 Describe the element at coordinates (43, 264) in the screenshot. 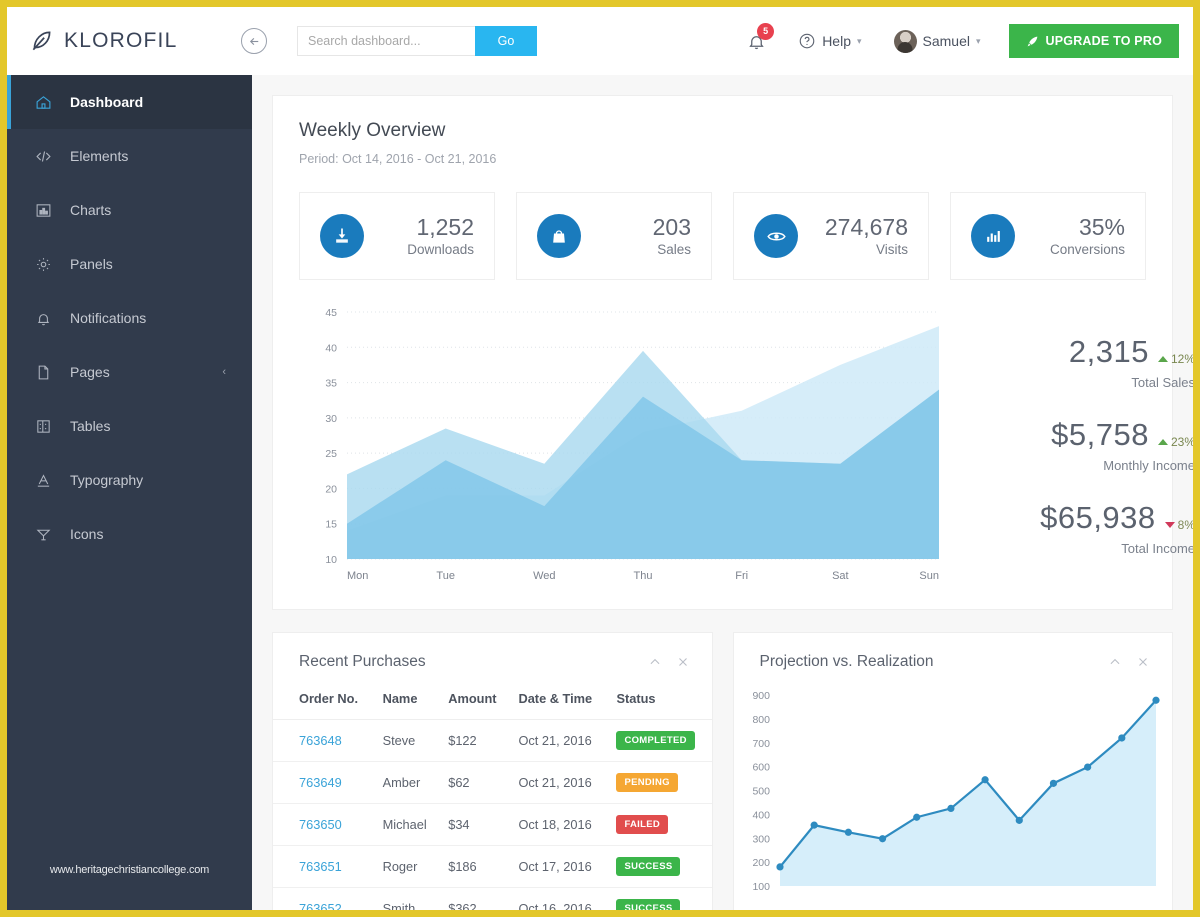

I see `gear-icon` at that location.